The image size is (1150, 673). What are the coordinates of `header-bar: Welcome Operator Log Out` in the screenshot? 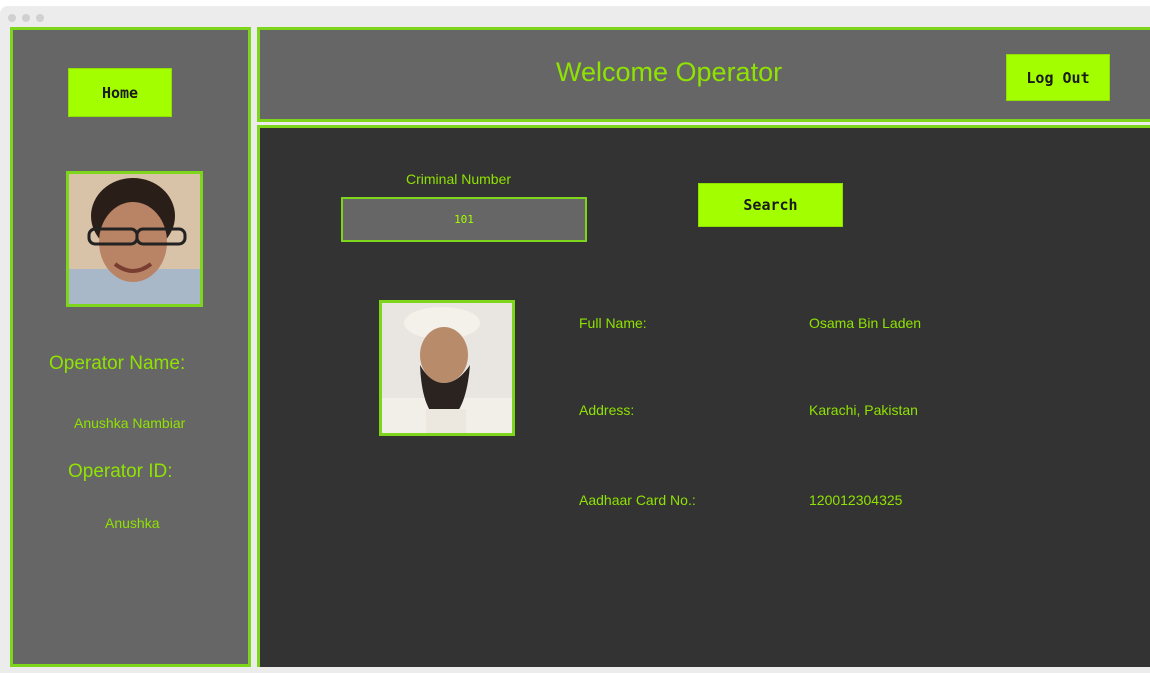 It's located at (703, 74).